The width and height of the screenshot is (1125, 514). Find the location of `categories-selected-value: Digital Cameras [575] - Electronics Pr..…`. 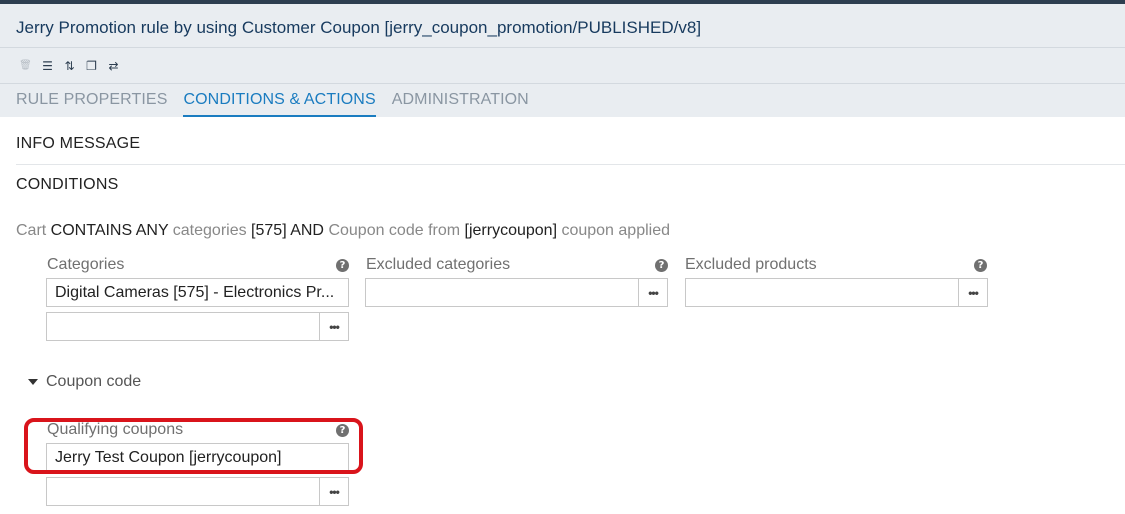

categories-selected-value: Digital Cameras [575] - Electronics Pr..… is located at coordinates (197, 292).